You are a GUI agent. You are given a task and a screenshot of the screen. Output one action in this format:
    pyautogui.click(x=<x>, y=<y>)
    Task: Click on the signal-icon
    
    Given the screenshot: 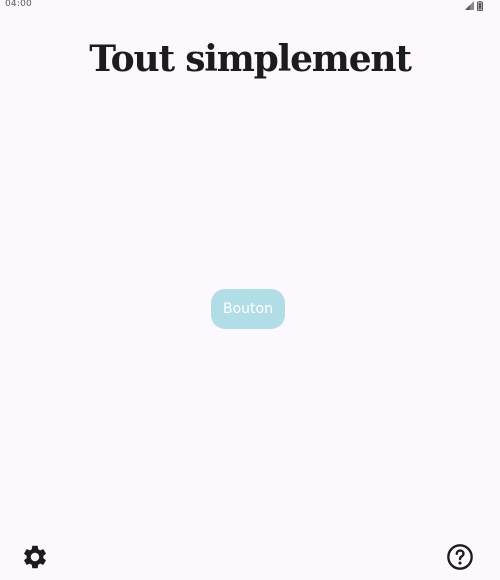 What is the action you would take?
    pyautogui.click(x=469, y=5)
    